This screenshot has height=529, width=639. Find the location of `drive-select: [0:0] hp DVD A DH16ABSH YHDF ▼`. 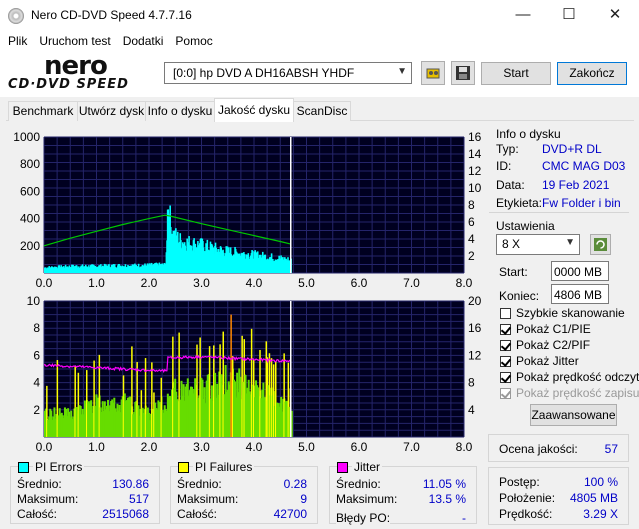

drive-select: [0:0] hp DVD A DH16ABSH YHDF ▼ is located at coordinates (288, 73).